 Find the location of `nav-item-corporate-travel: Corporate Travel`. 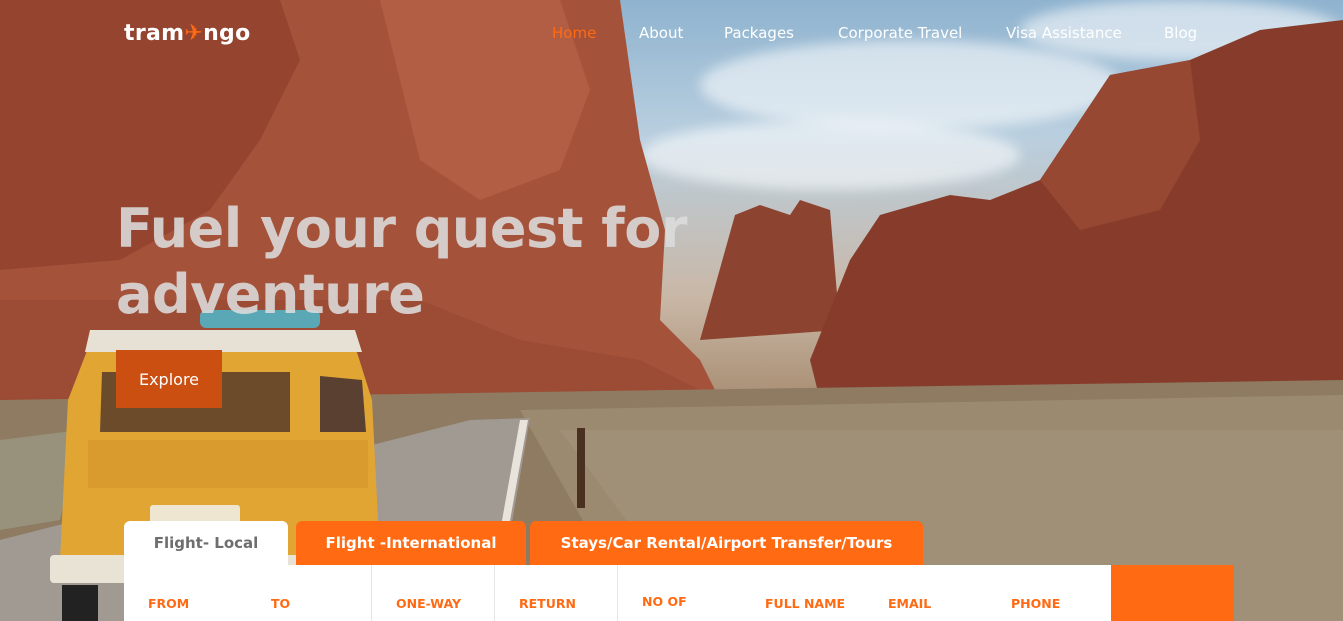

nav-item-corporate-travel: Corporate Travel is located at coordinates (900, 33).